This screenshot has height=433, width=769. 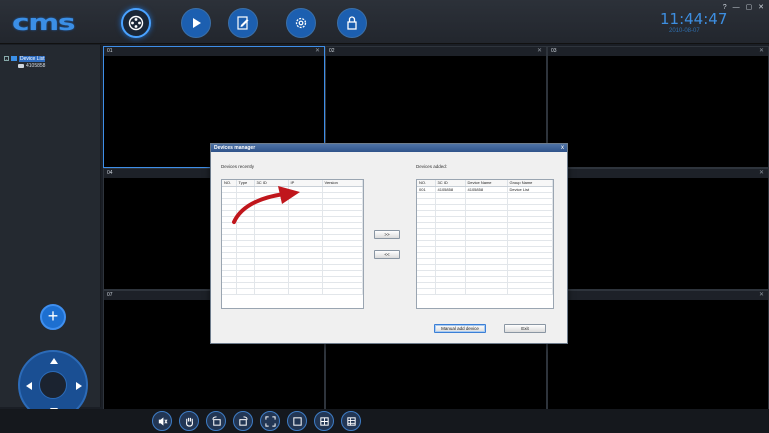 I want to click on channel-number: 02, so click(x=332, y=51).